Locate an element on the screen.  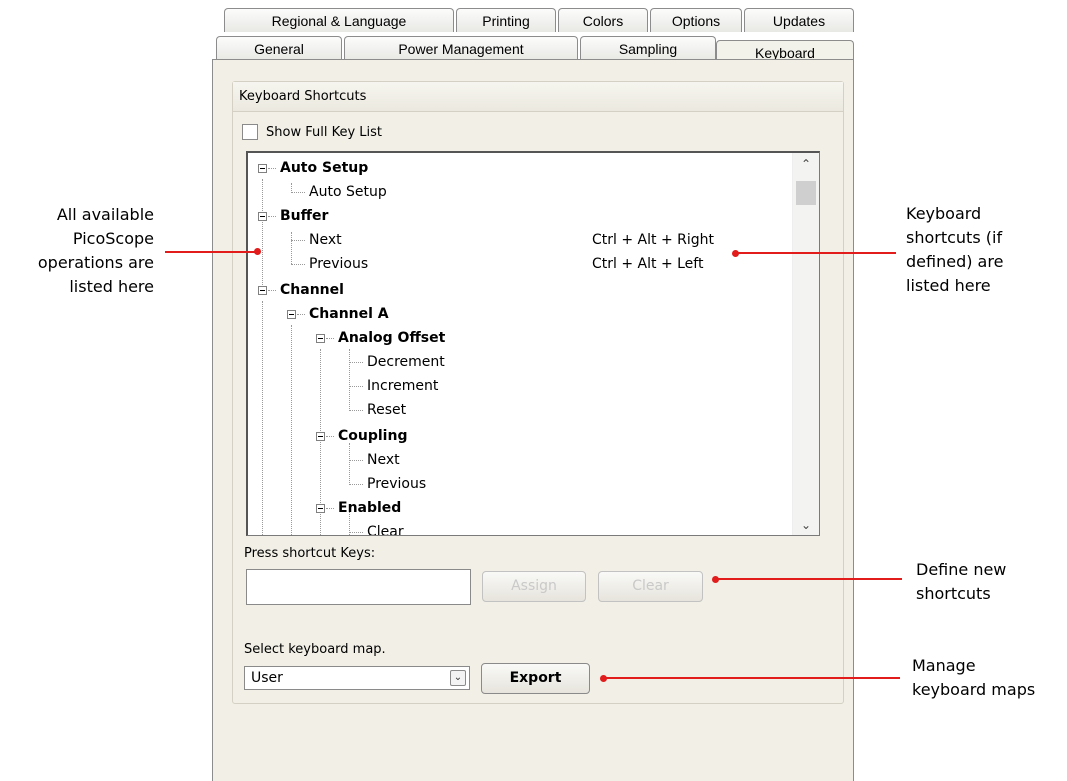
annotation-line: defined) are is located at coordinates (955, 261).